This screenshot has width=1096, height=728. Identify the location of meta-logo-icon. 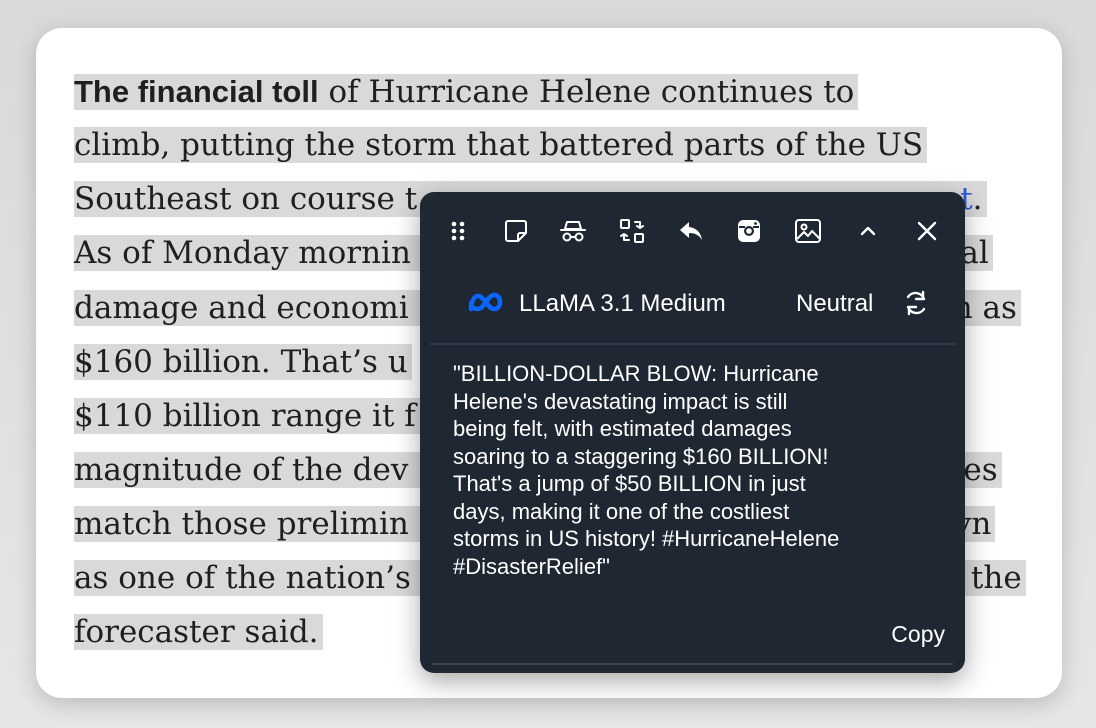
(486, 305).